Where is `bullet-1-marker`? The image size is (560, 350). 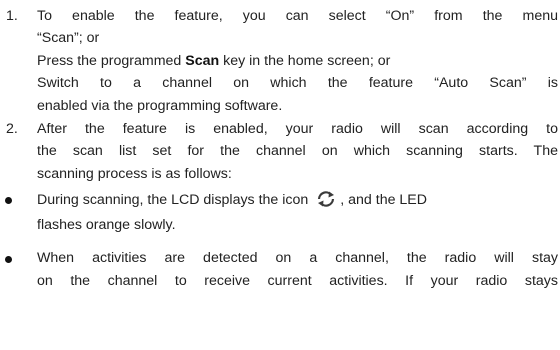 bullet-1-marker is located at coordinates (8, 200).